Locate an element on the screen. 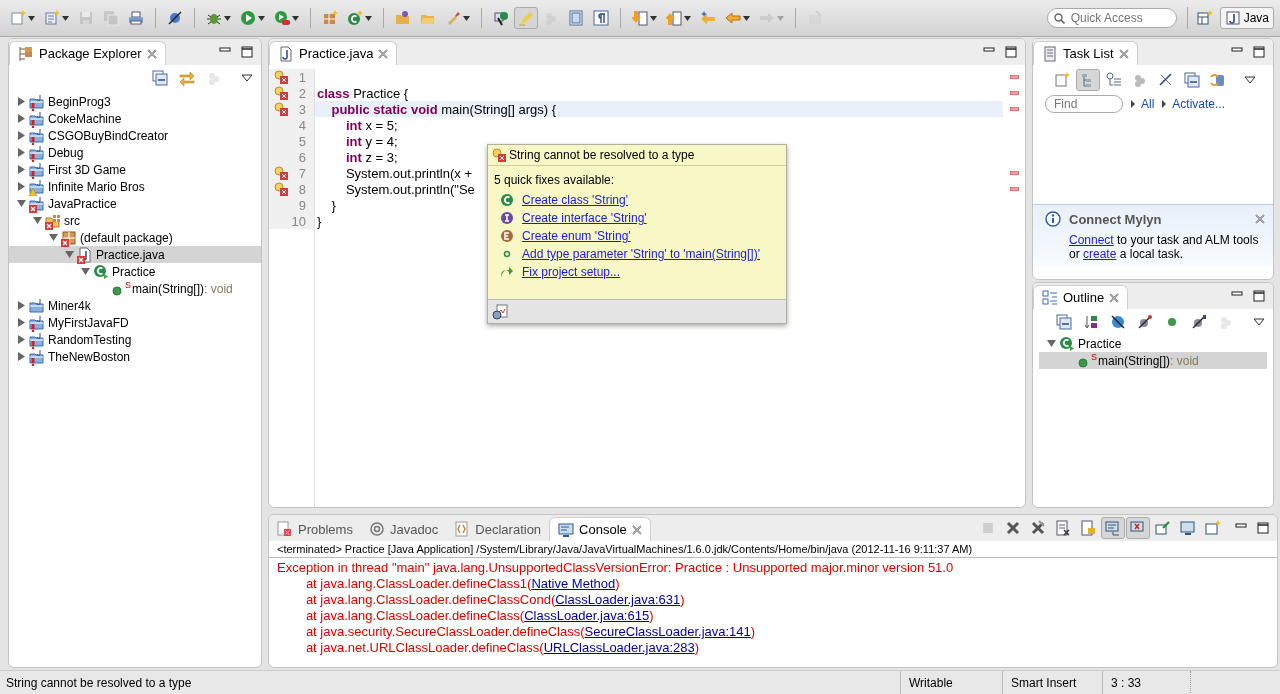 The width and height of the screenshot is (1280, 694). java-perspective-button: Java is located at coordinates (1246, 18).